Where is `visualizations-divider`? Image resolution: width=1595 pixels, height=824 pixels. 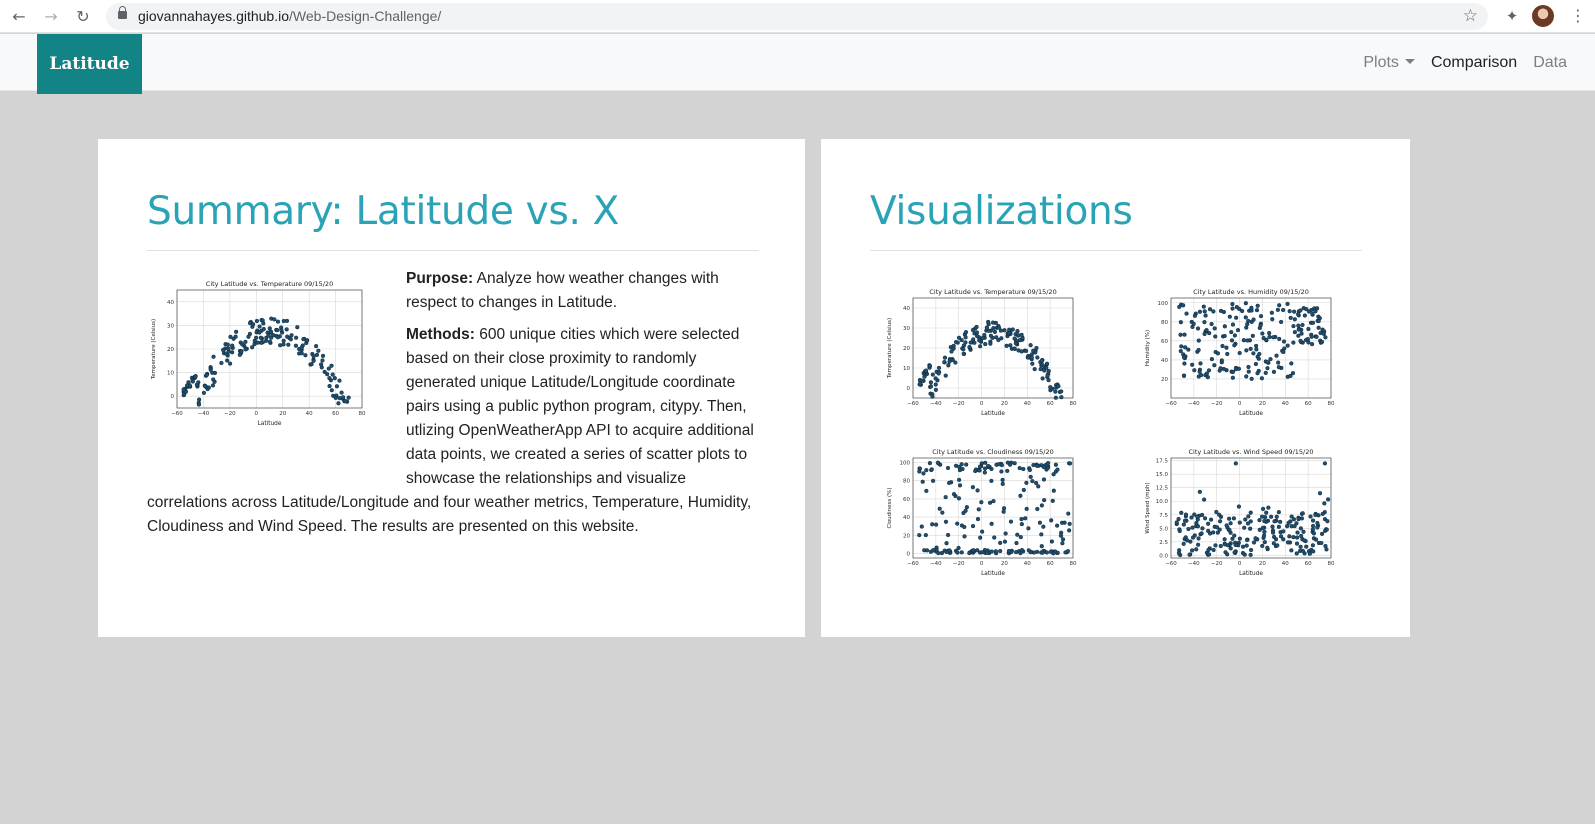 visualizations-divider is located at coordinates (1116, 250).